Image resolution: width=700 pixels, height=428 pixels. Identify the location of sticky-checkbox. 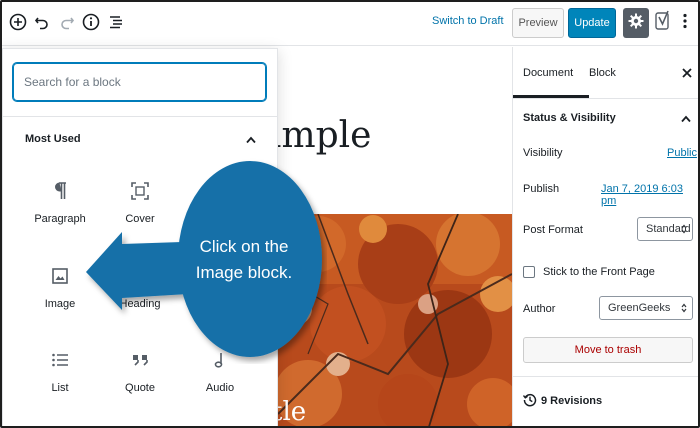
(529, 272).